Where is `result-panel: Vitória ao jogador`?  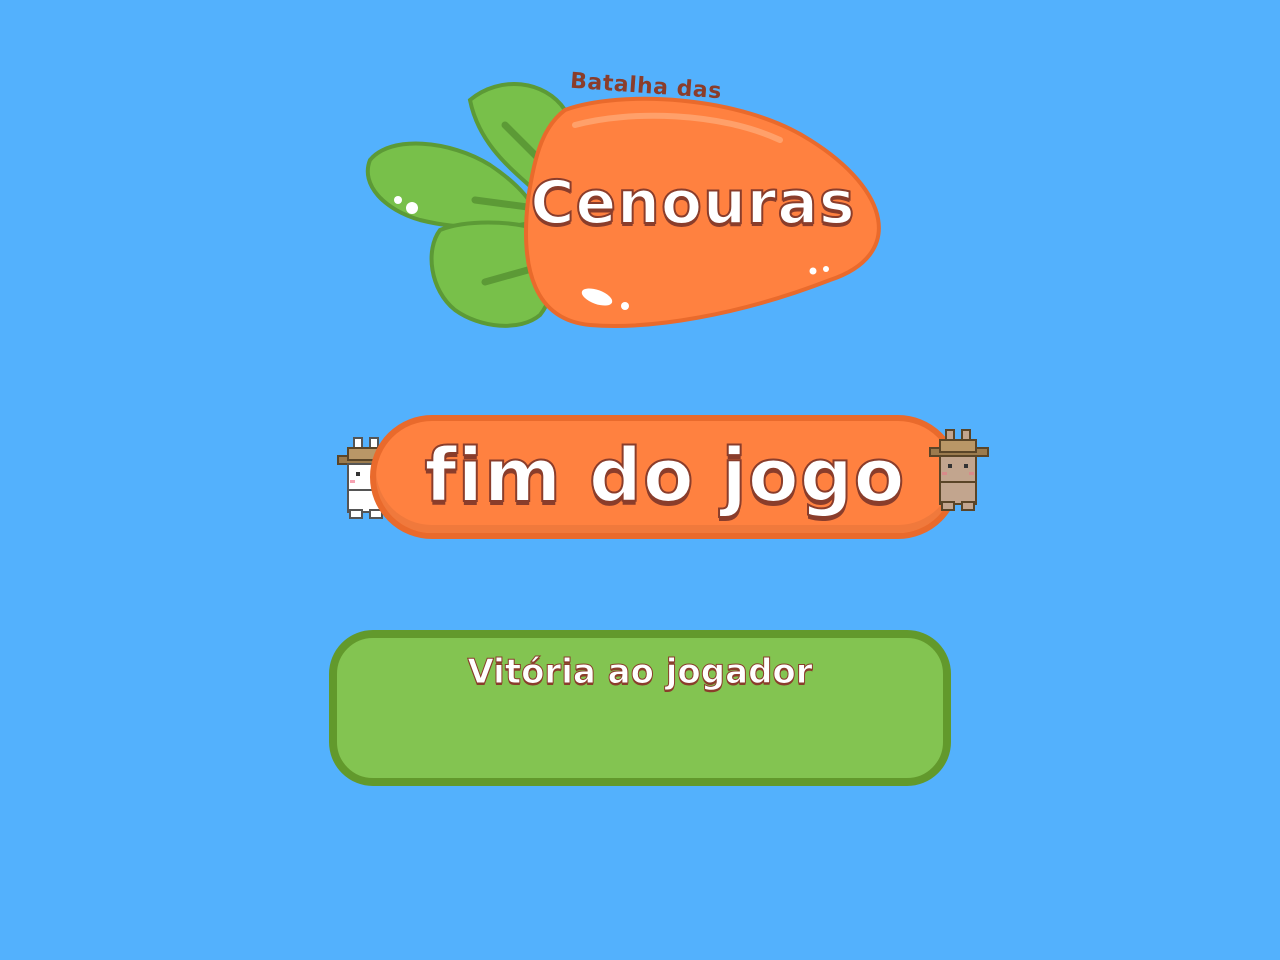
result-panel: Vitória ao jogador is located at coordinates (640, 708).